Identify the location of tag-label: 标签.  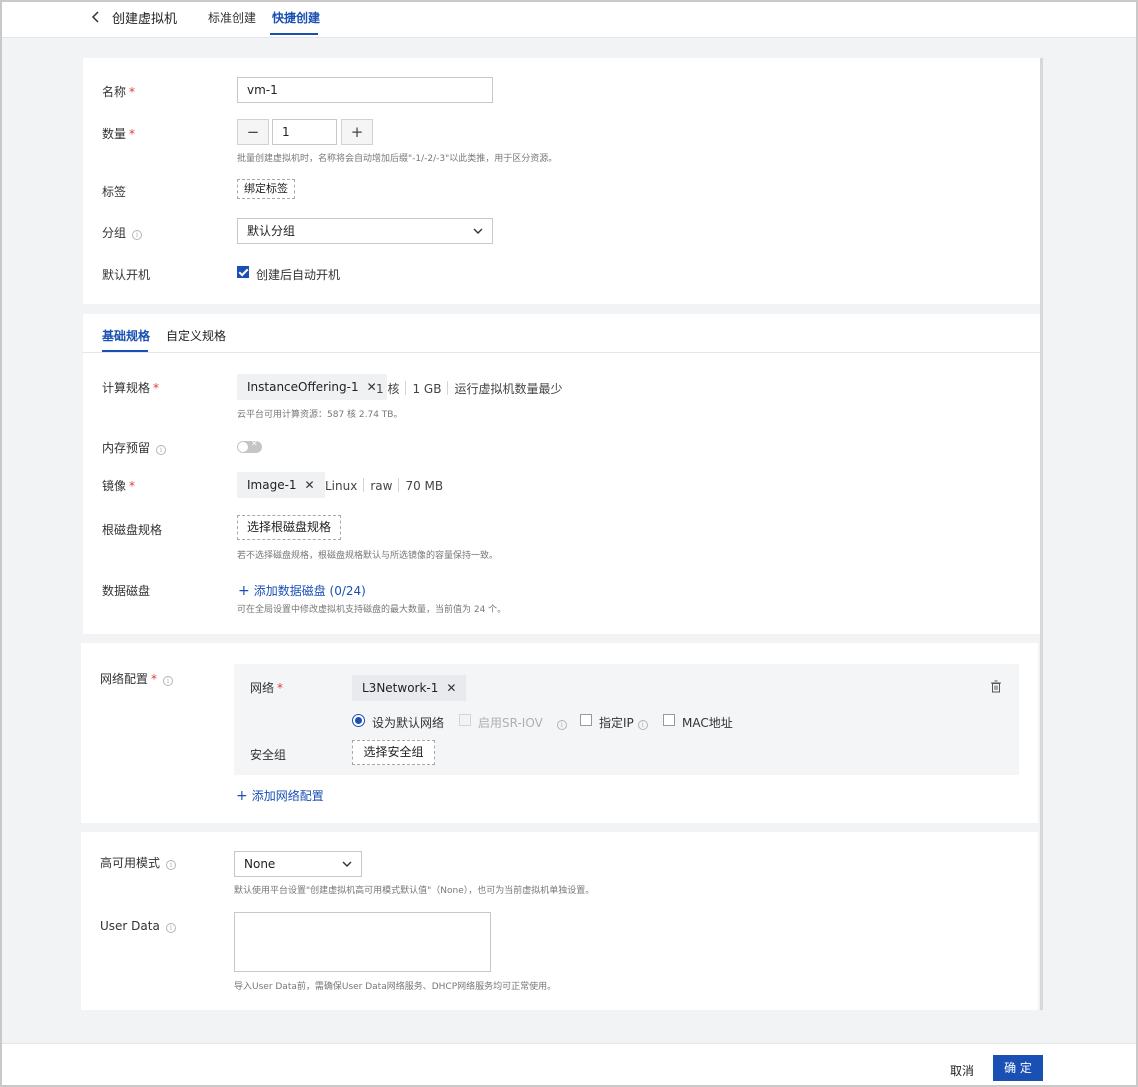
(114, 192).